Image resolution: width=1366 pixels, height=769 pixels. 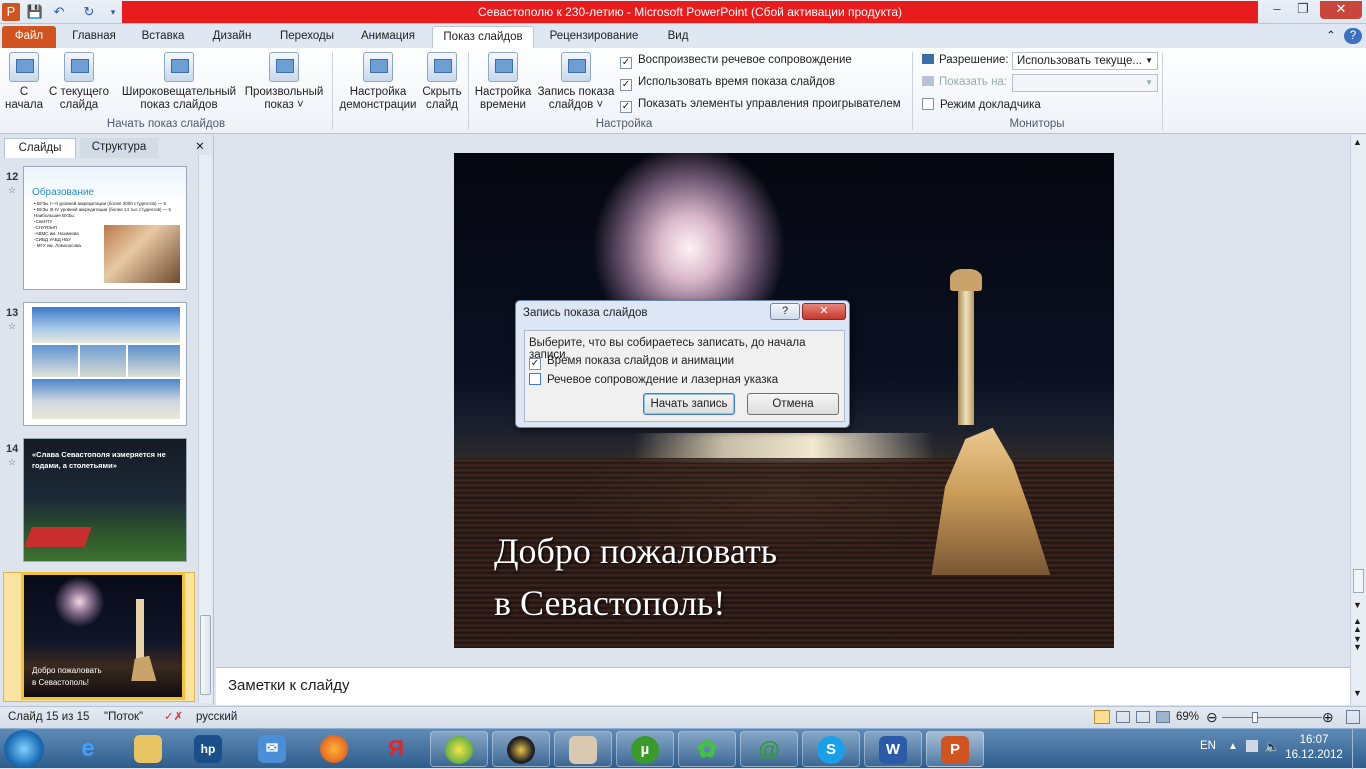 What do you see at coordinates (689, 404) in the screenshot?
I see `start-recording-button: Начать запись` at bounding box center [689, 404].